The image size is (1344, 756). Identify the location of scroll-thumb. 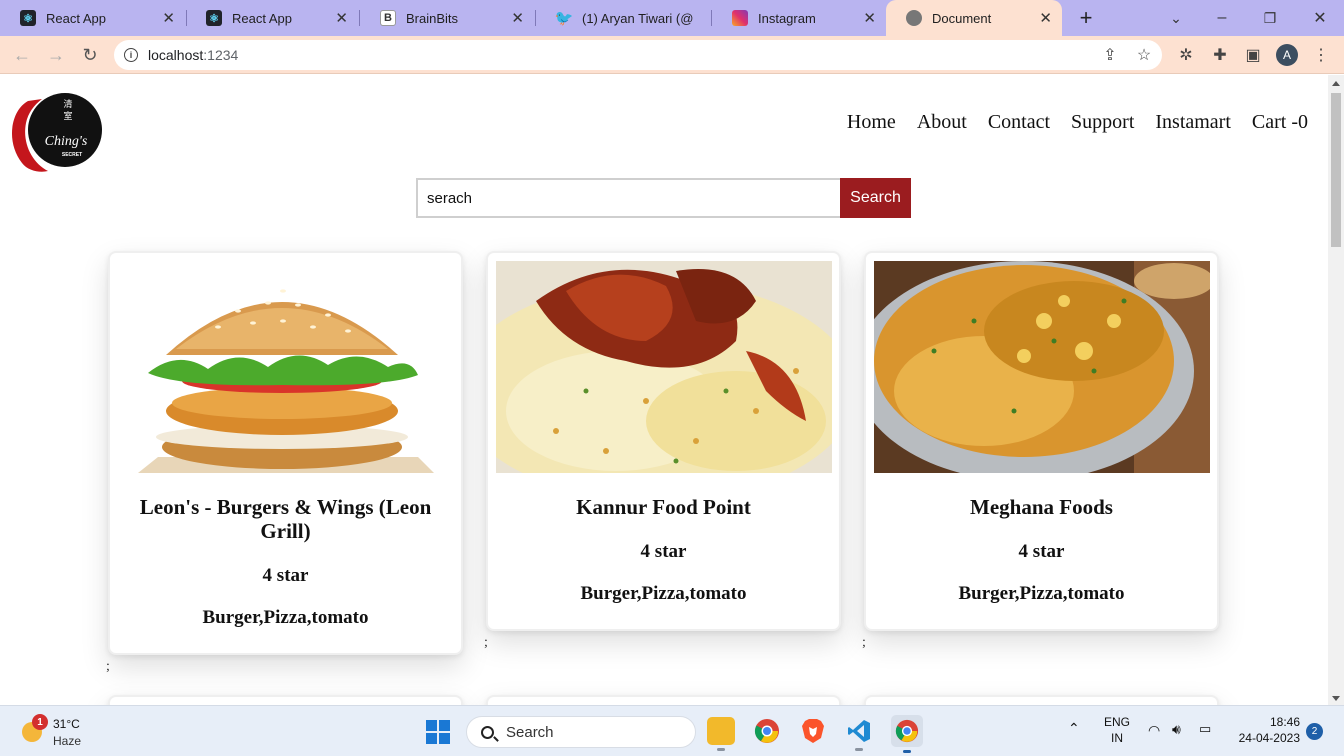
(1336, 170).